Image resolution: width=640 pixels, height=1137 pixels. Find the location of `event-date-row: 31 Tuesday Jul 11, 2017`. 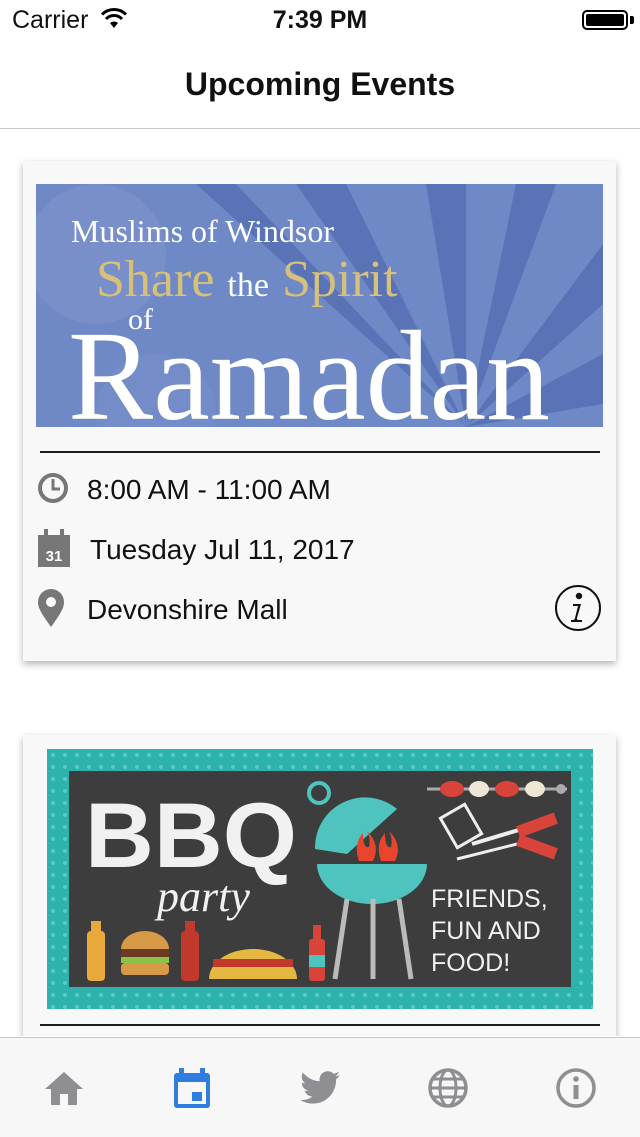

event-date-row: 31 Tuesday Jul 11, 2017 is located at coordinates (317, 548).